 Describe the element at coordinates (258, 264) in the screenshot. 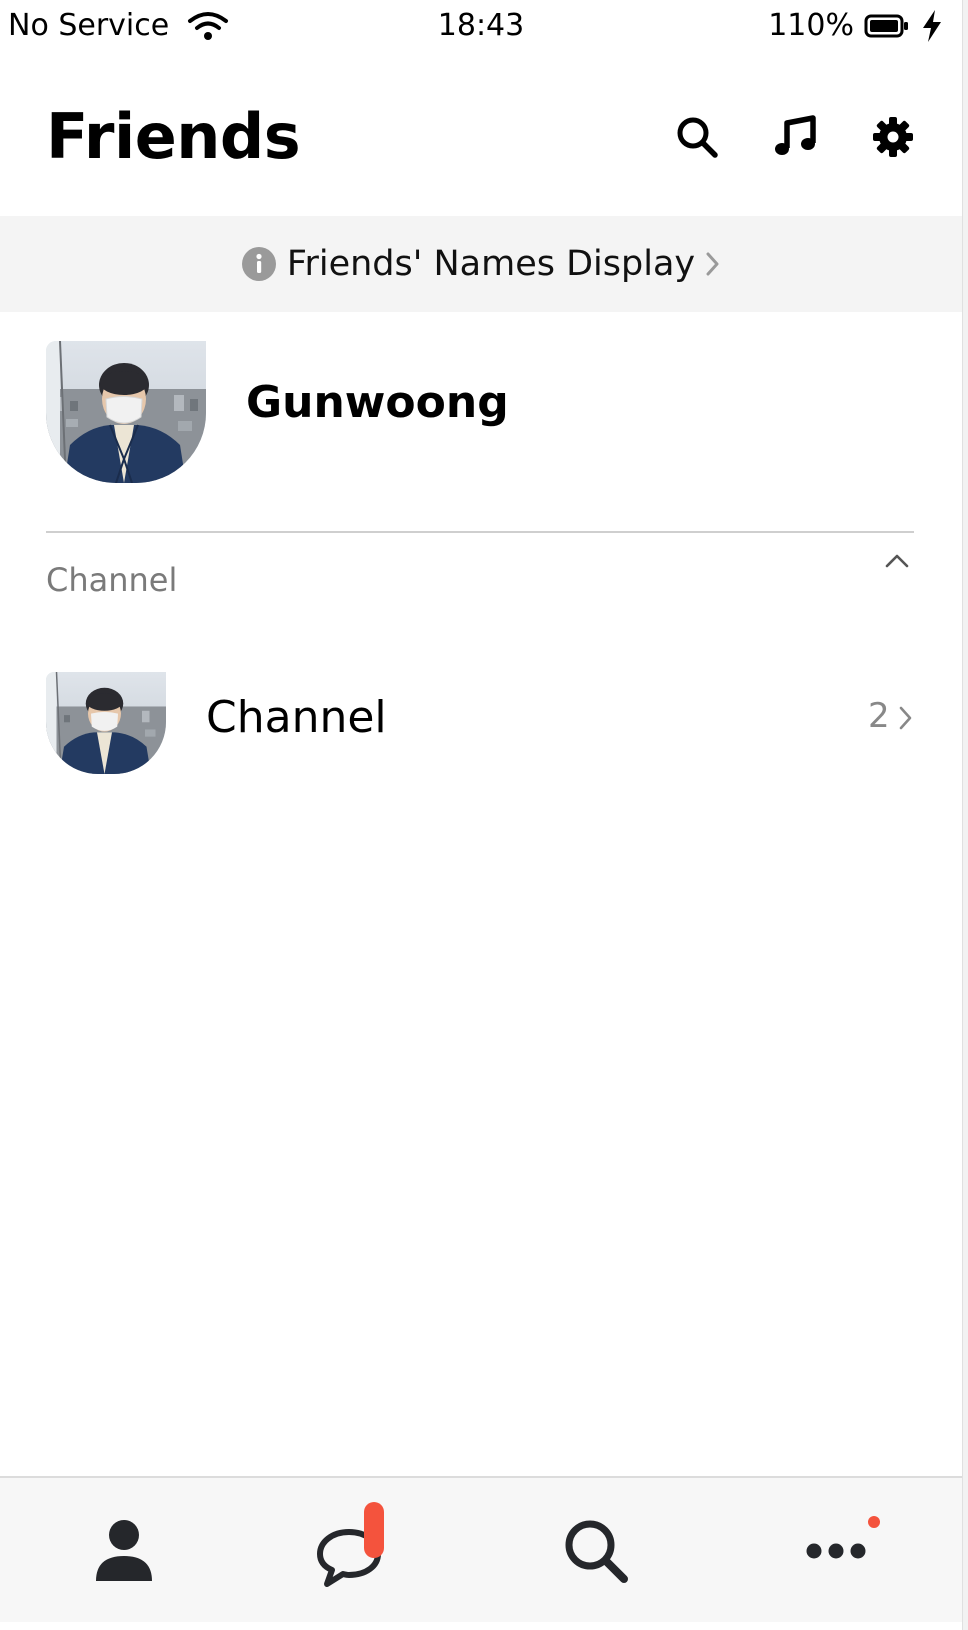

I see `info-icon` at that location.